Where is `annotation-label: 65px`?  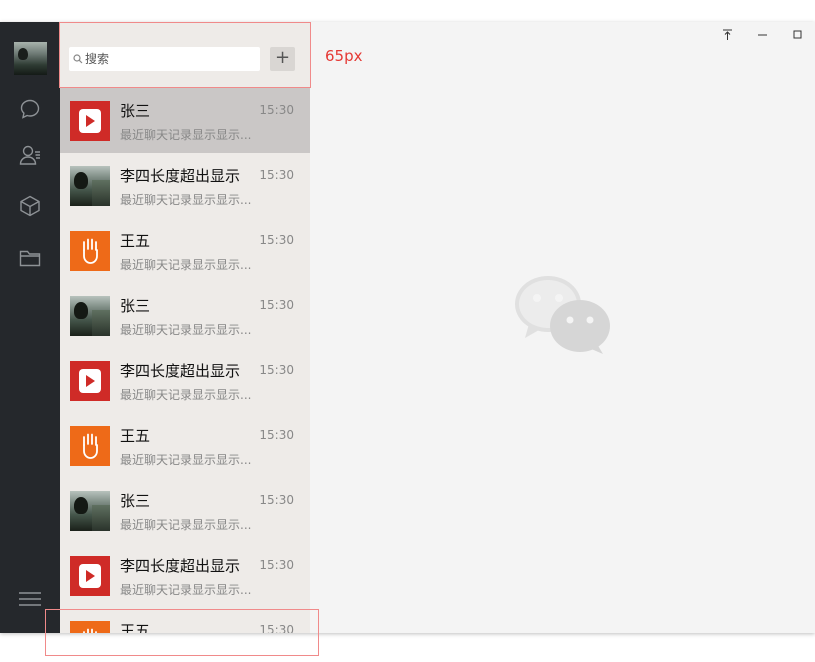 annotation-label: 65px is located at coordinates (344, 56).